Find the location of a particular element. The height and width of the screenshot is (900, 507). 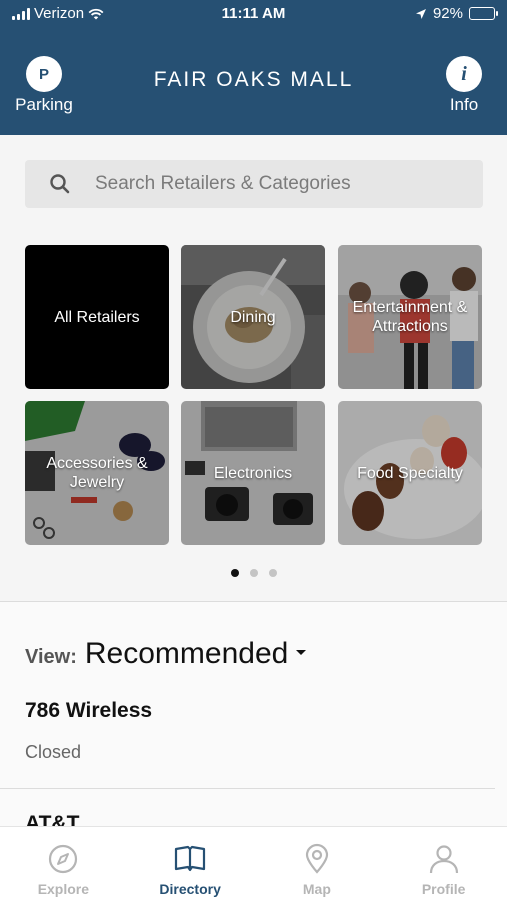

search-icon is located at coordinates (60, 184).